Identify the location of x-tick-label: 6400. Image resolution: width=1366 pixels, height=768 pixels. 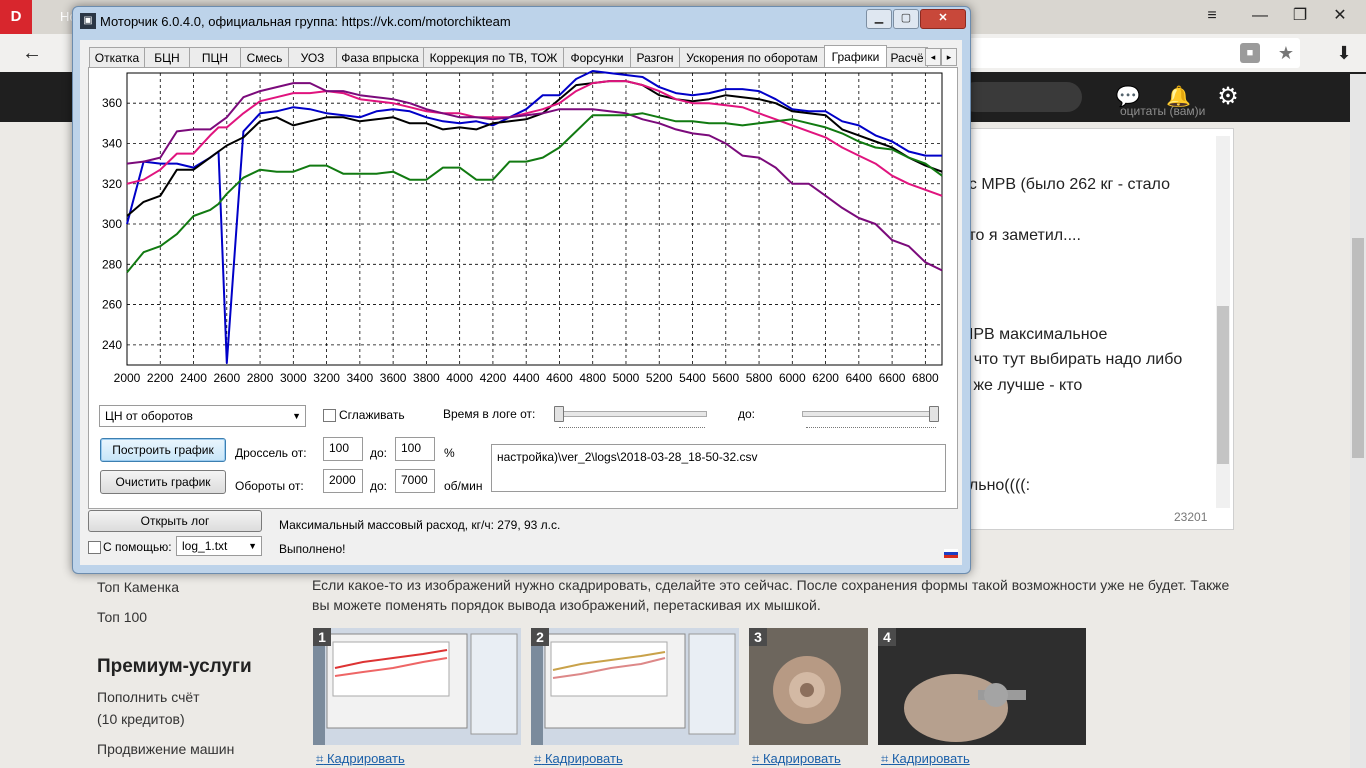
(858, 378).